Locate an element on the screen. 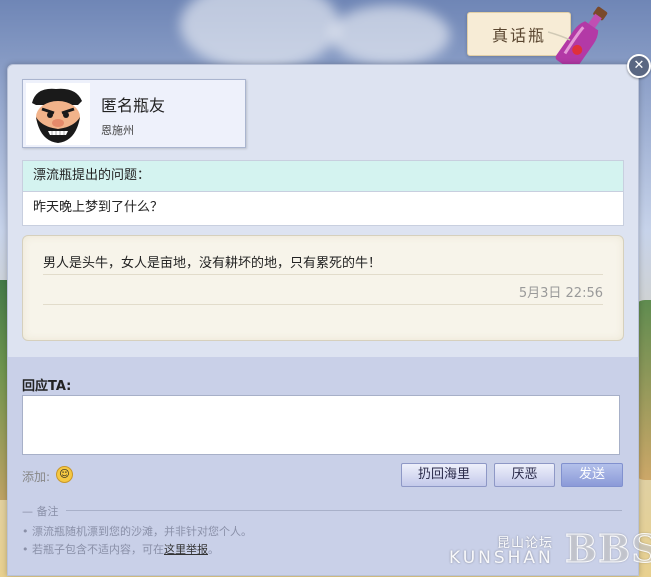 The width and height of the screenshot is (651, 577). sender-name: 匿名瓶友 is located at coordinates (133, 105).